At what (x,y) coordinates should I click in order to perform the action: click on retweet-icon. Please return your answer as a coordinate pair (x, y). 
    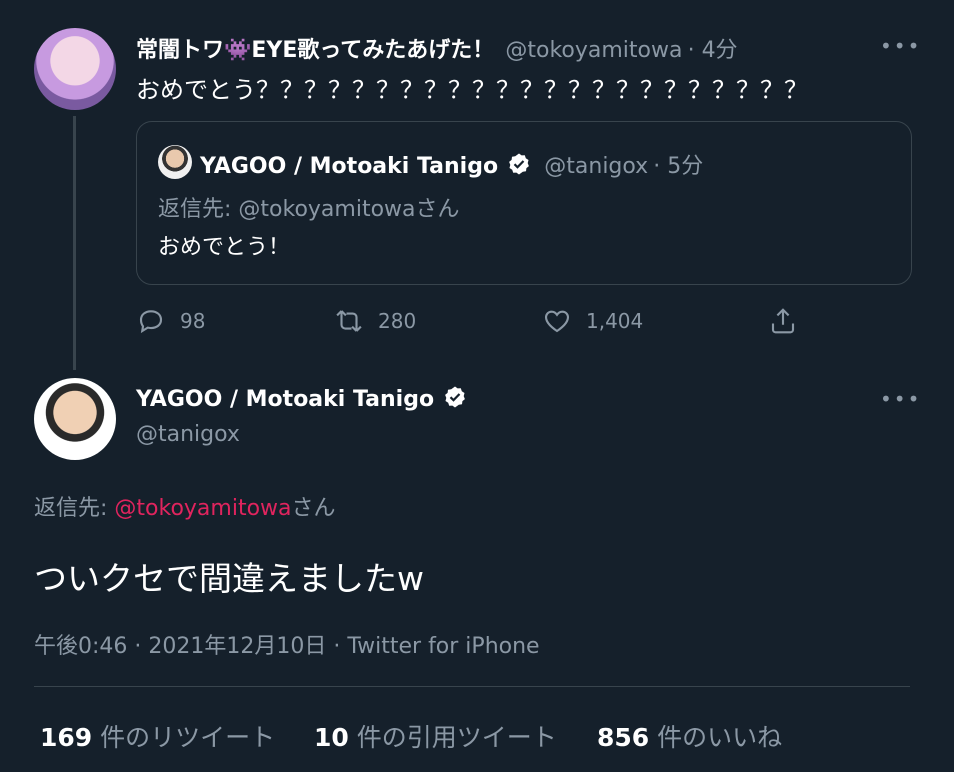
    Looking at the image, I should click on (349, 321).